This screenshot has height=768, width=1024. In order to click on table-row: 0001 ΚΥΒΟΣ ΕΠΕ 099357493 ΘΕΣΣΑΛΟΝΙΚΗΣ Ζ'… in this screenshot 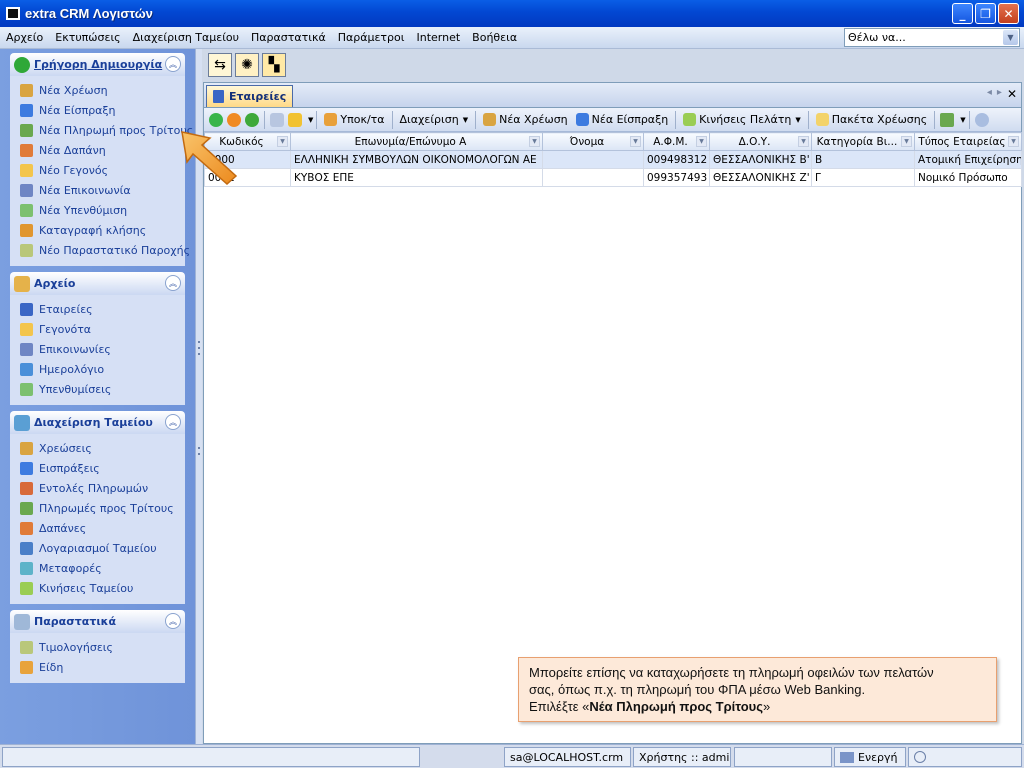, I will do `click(613, 177)`.